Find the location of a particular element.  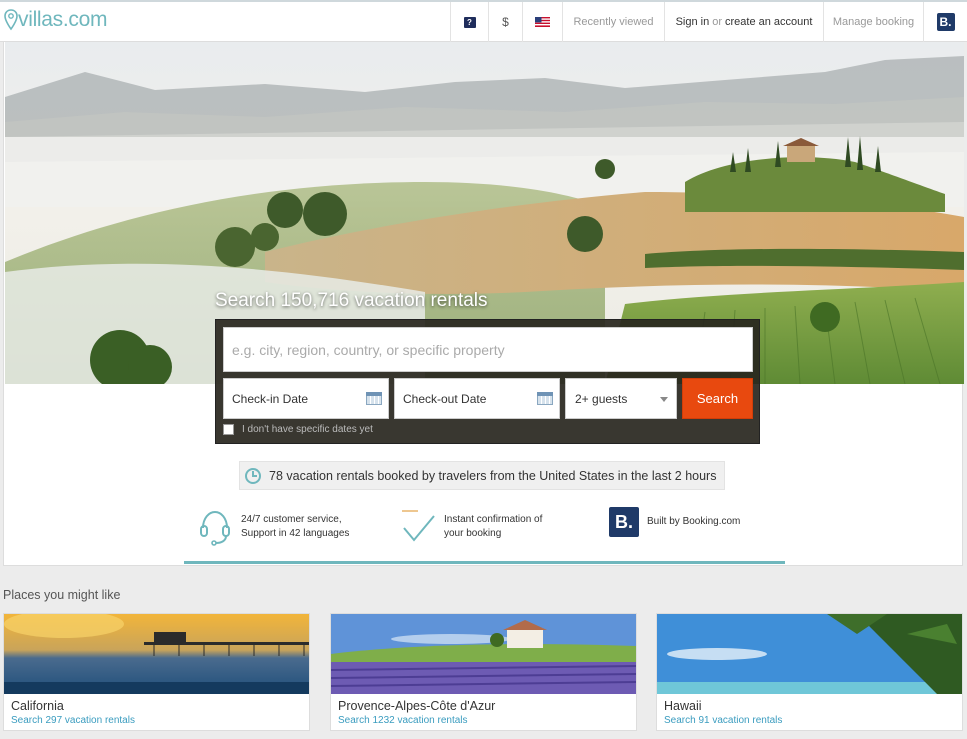

currency-selector: $ is located at coordinates (505, 22).